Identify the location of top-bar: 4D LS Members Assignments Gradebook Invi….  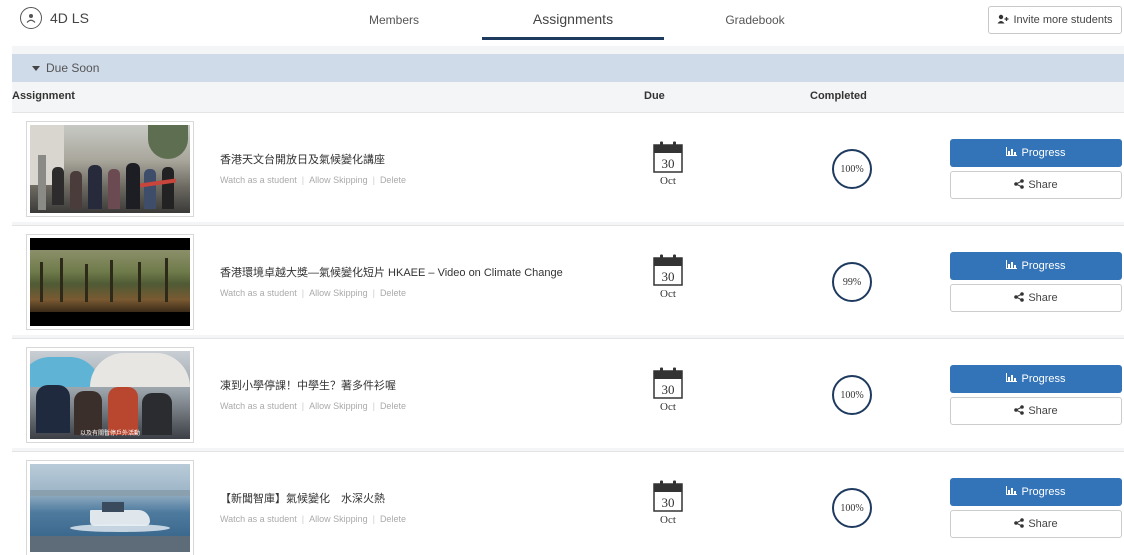
(562, 20).